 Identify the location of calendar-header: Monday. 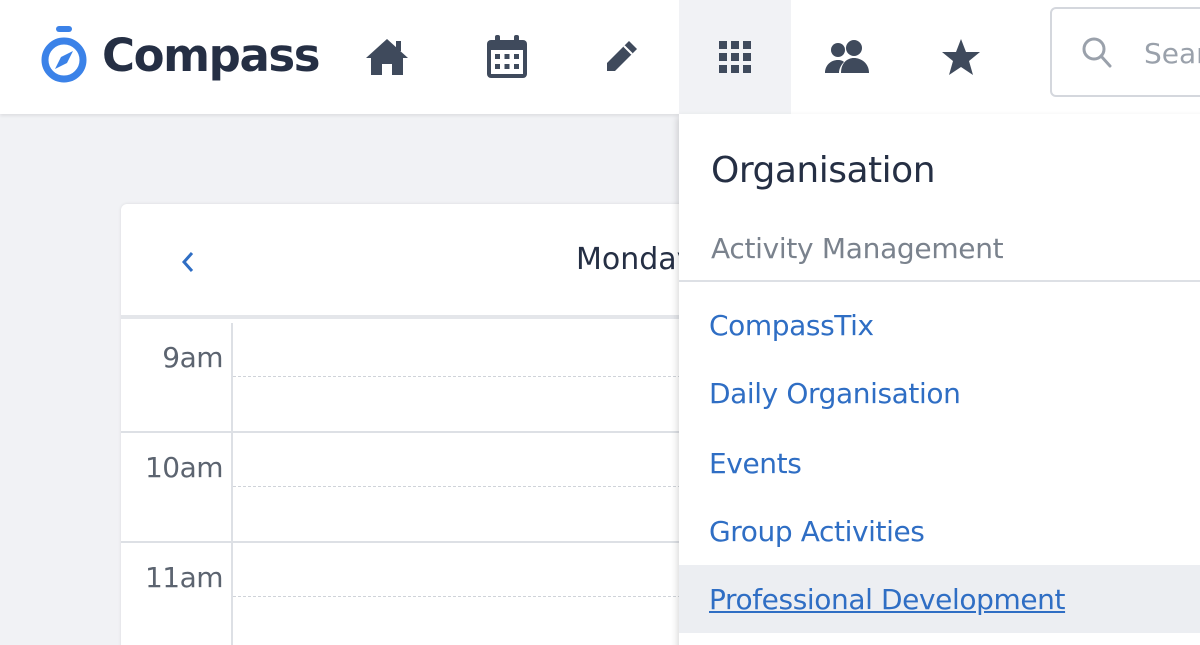
(421, 261).